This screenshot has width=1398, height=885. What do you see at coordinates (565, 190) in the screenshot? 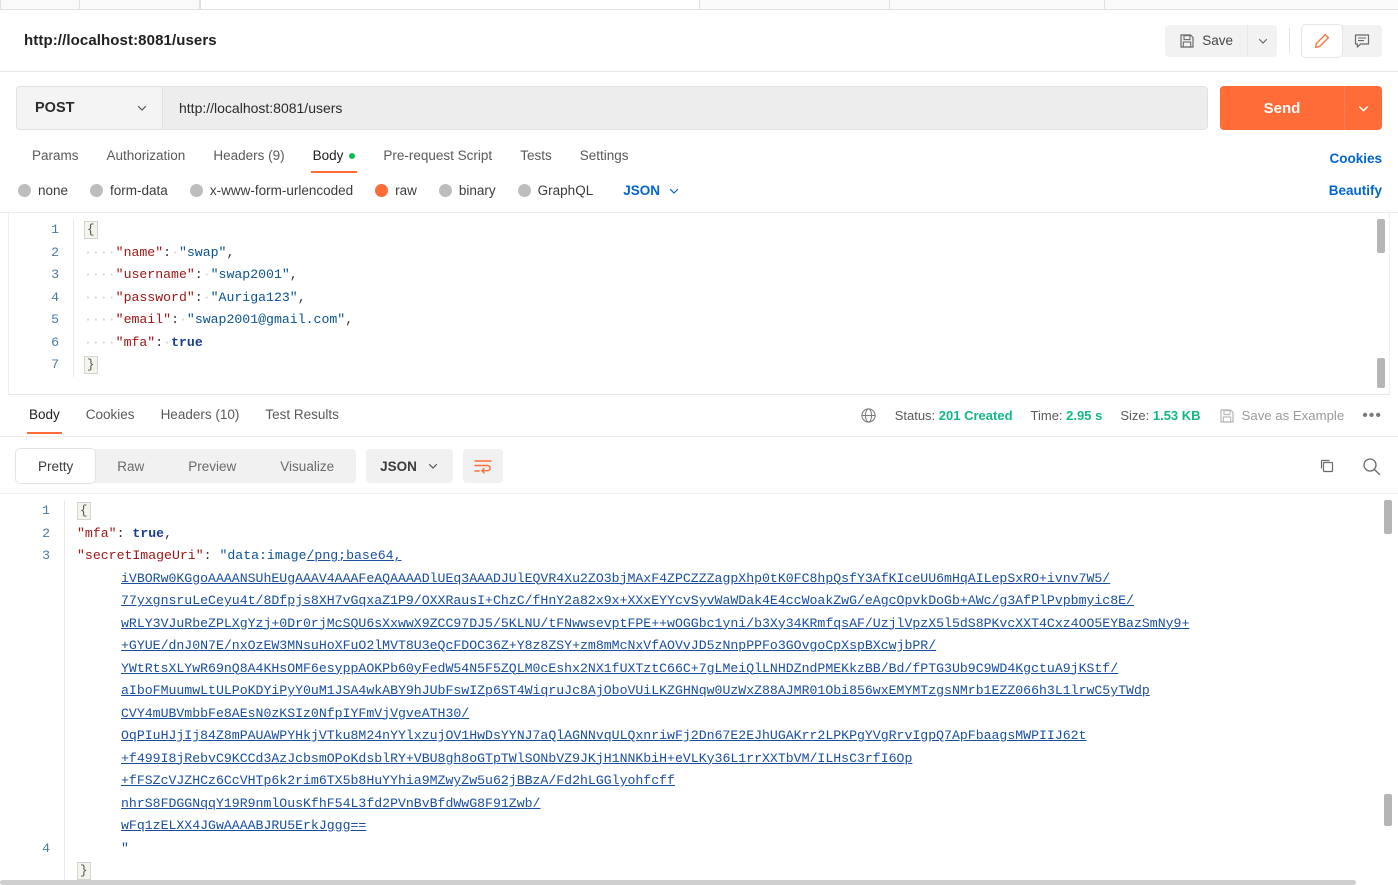
I see `body-mode-label: GraphQL` at bounding box center [565, 190].